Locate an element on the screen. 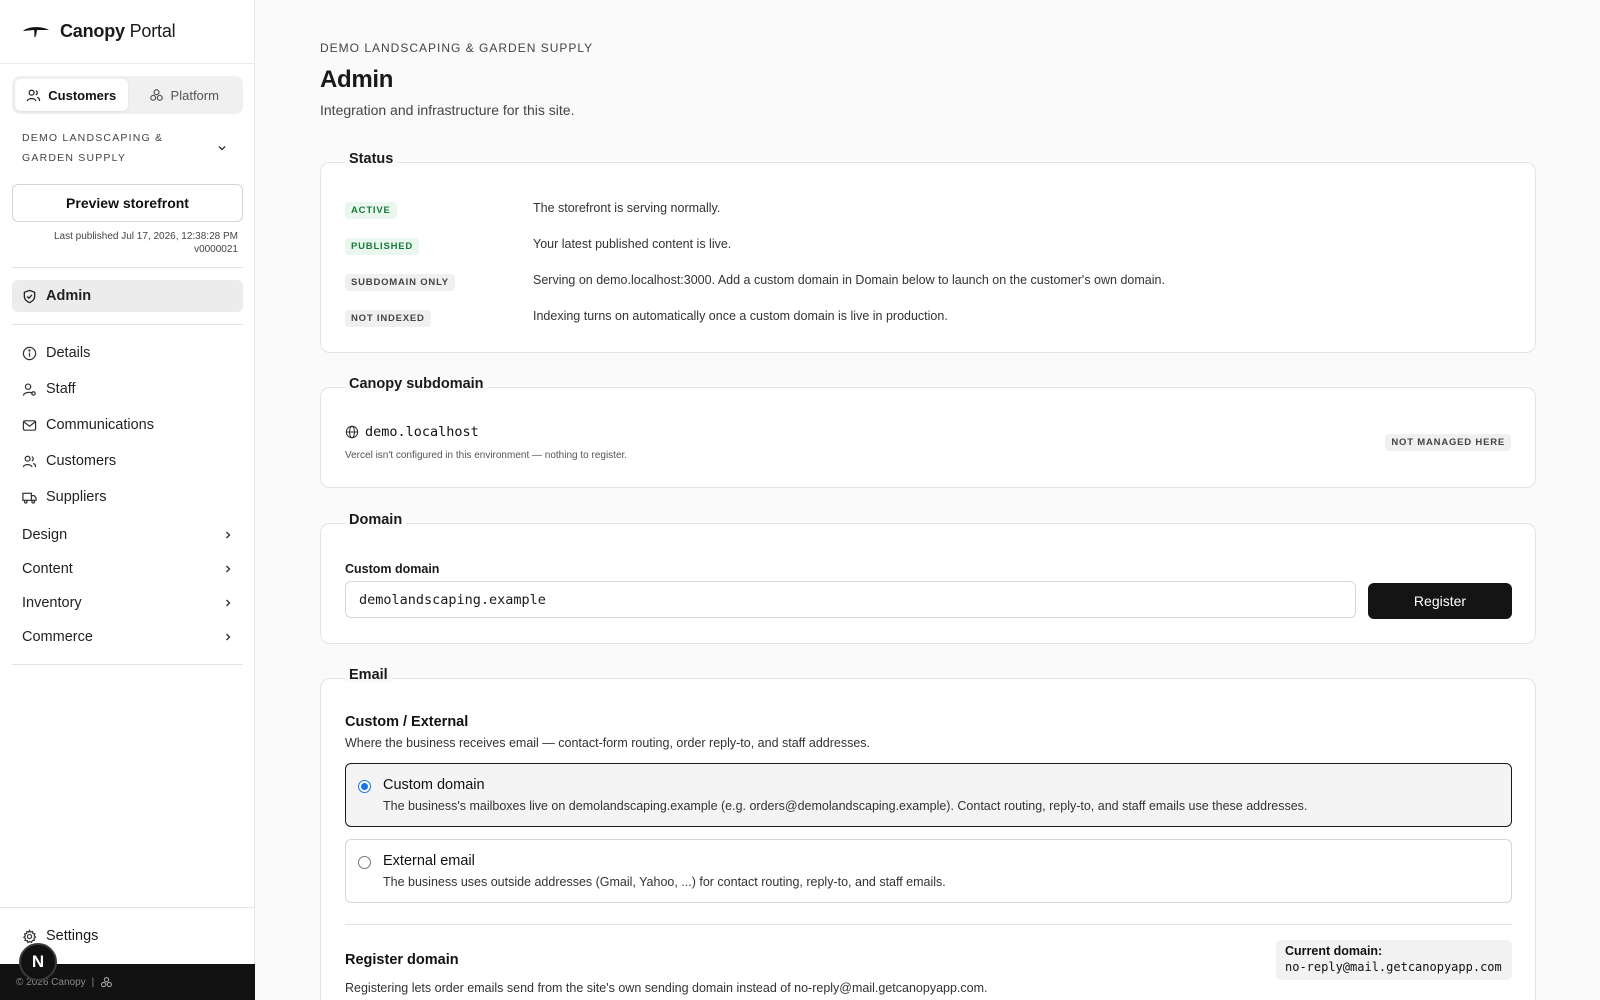 The width and height of the screenshot is (1600, 1000). sidebar-item-staff: Staff is located at coordinates (127, 389).